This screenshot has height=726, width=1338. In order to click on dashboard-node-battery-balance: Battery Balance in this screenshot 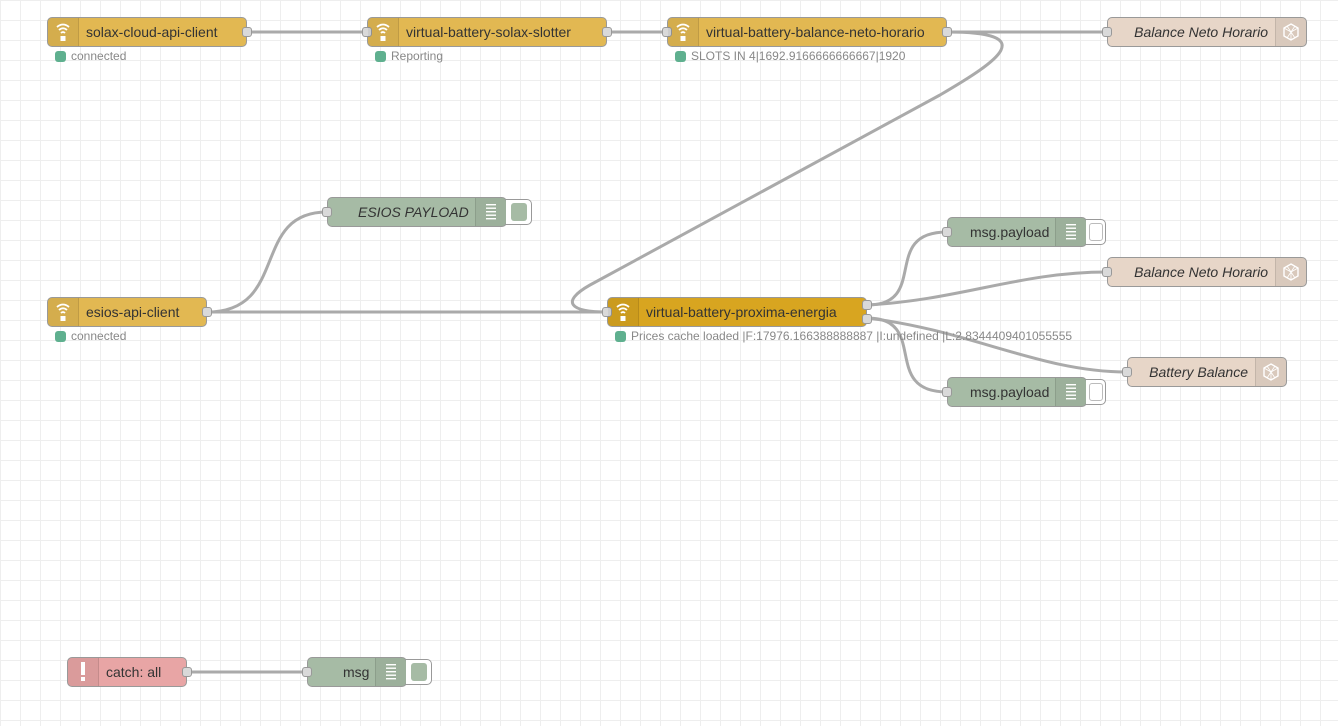, I will do `click(1204, 372)`.